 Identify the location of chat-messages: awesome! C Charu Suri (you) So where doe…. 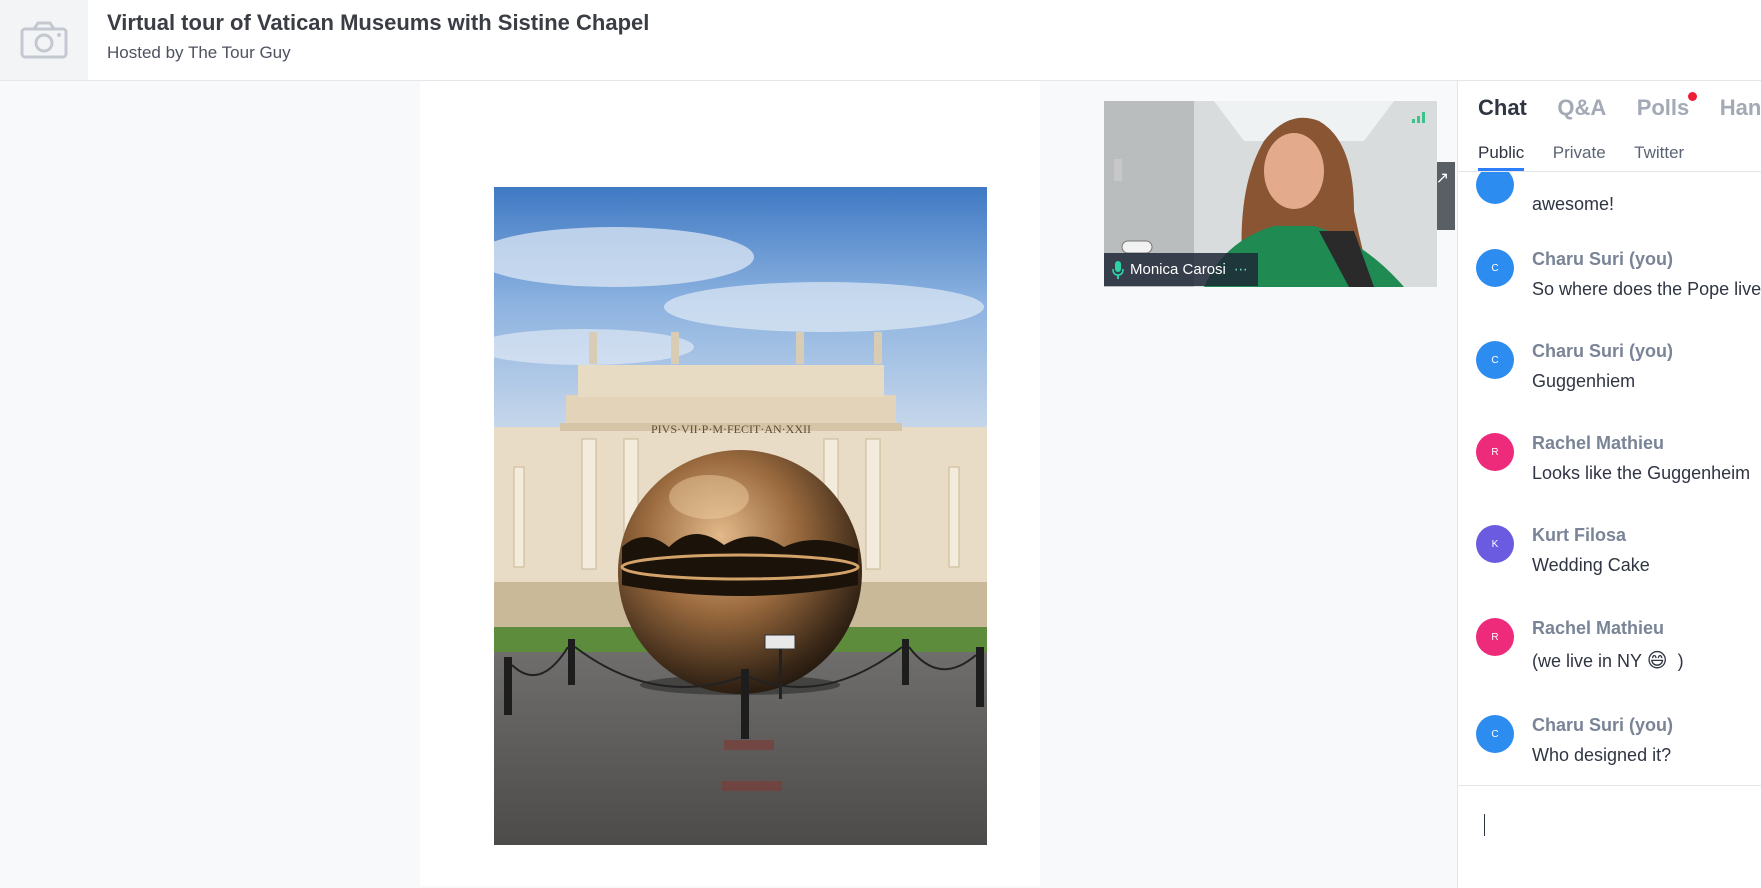
(1609, 522).